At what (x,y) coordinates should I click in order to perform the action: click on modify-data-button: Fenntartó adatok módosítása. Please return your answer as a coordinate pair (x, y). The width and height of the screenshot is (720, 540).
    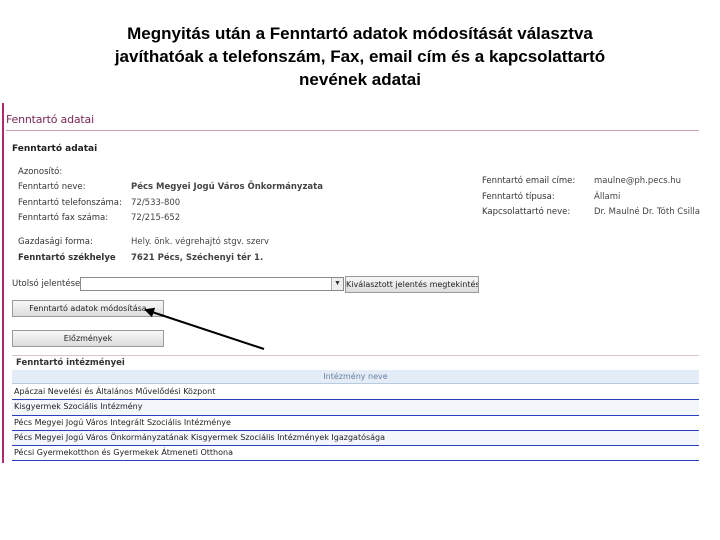
    Looking at the image, I should click on (88, 308).